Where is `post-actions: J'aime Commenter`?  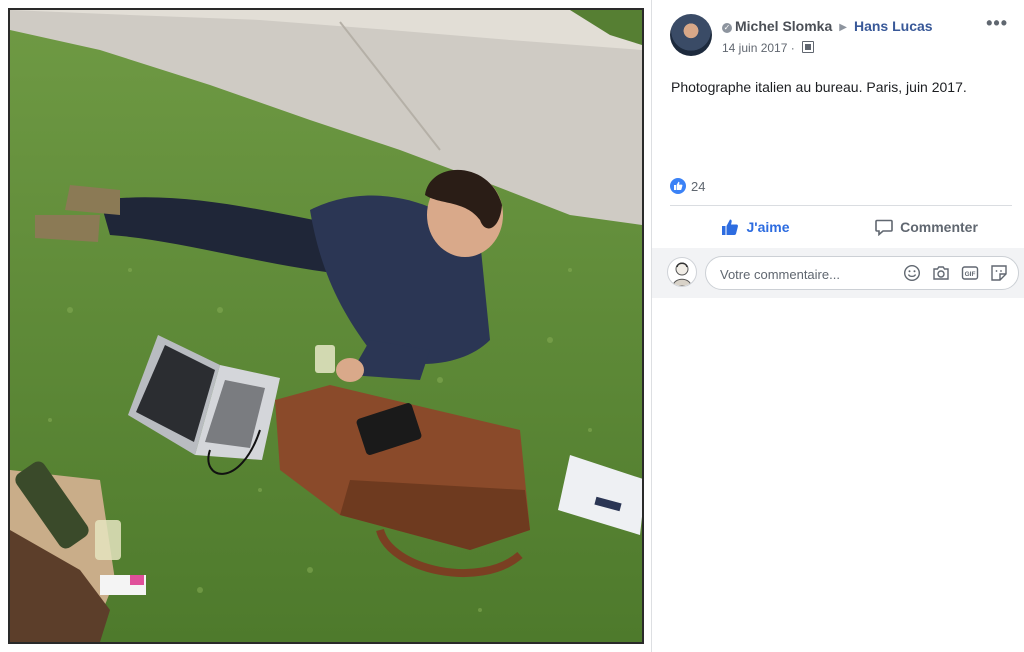 post-actions: J'aime Commenter is located at coordinates (841, 227).